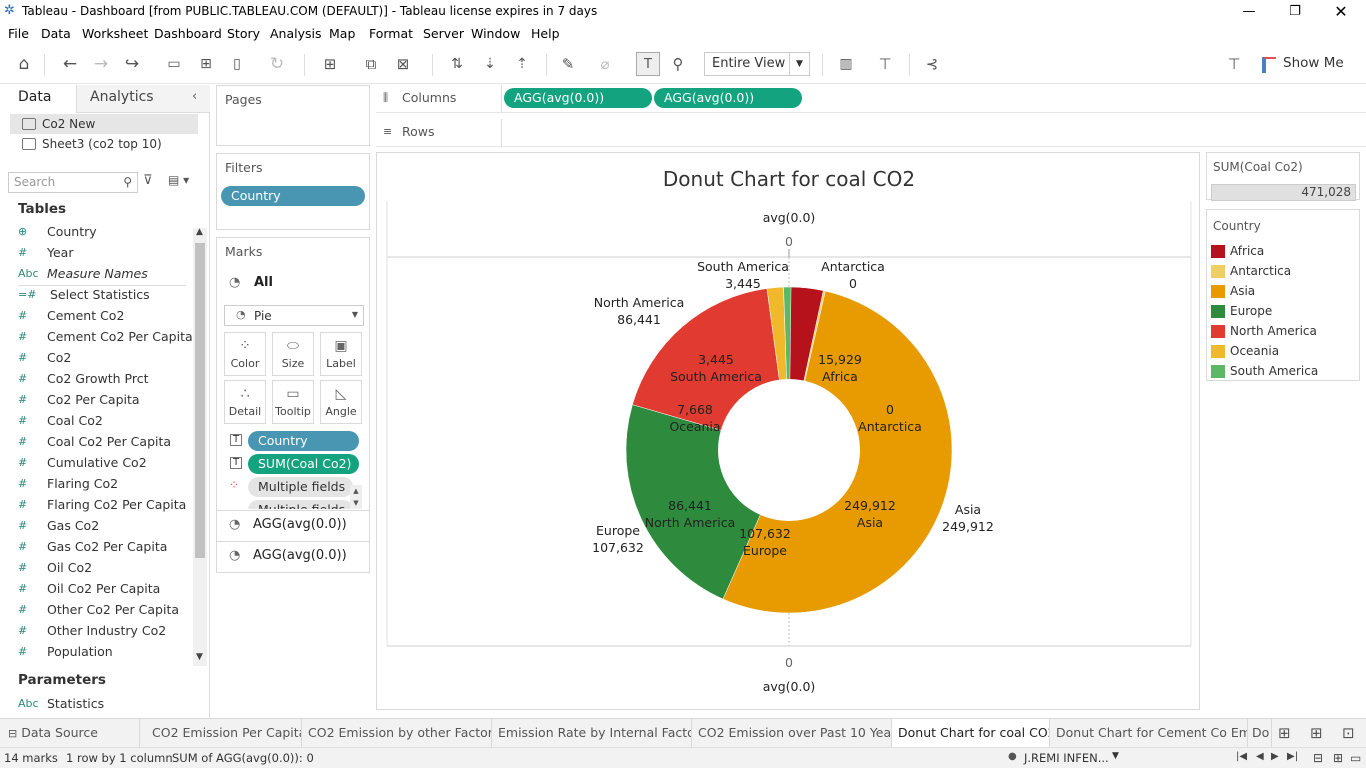 Image resolution: width=1366 pixels, height=768 pixels. Describe the element at coordinates (188, 33) in the screenshot. I see `menu-dashboard: Dashboard` at that location.